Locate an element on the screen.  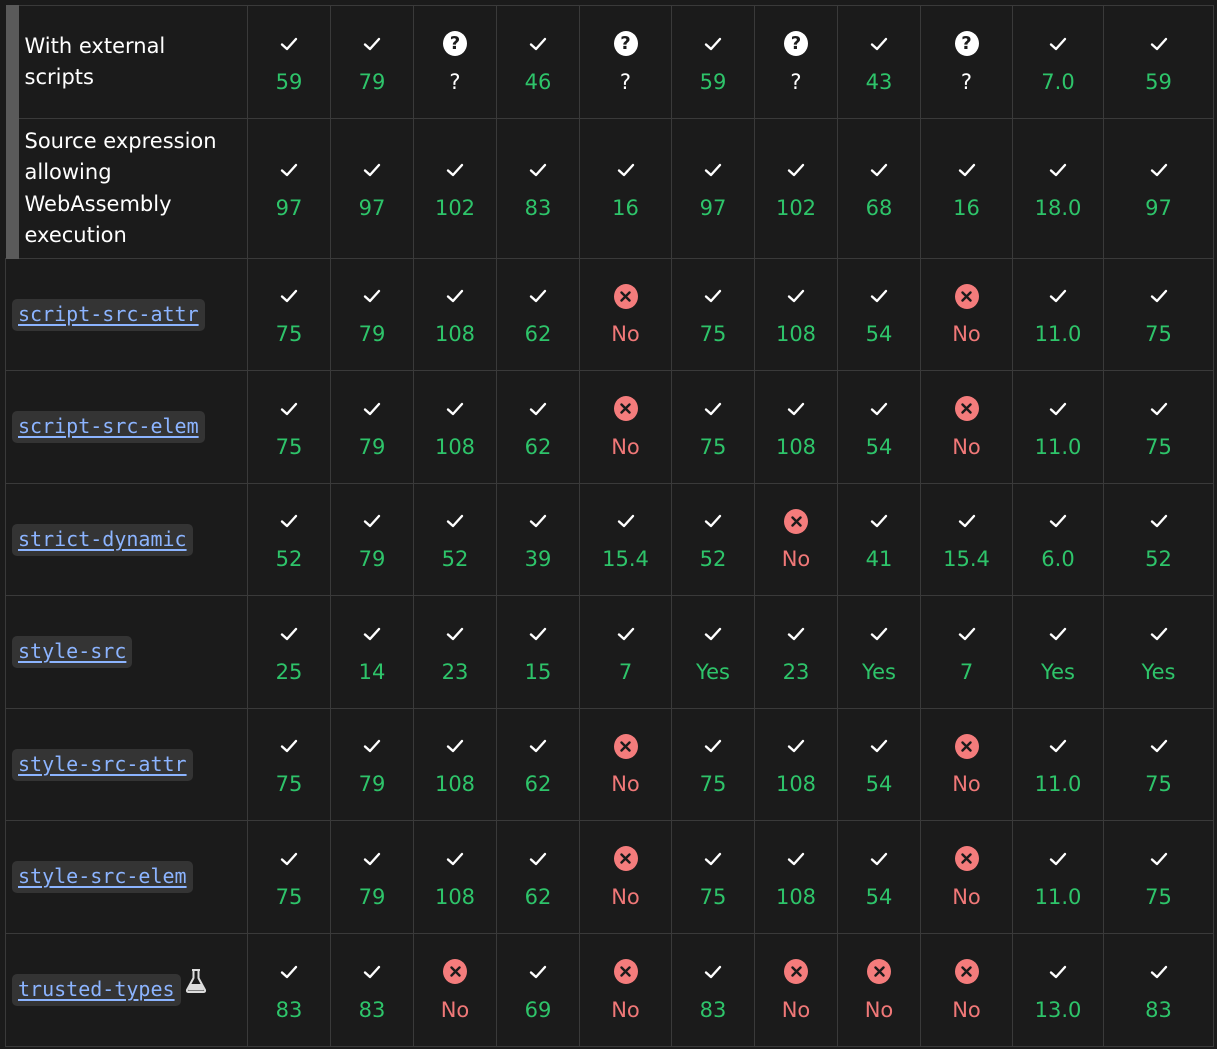
feature-link: strict-dynamic is located at coordinates (102, 539).